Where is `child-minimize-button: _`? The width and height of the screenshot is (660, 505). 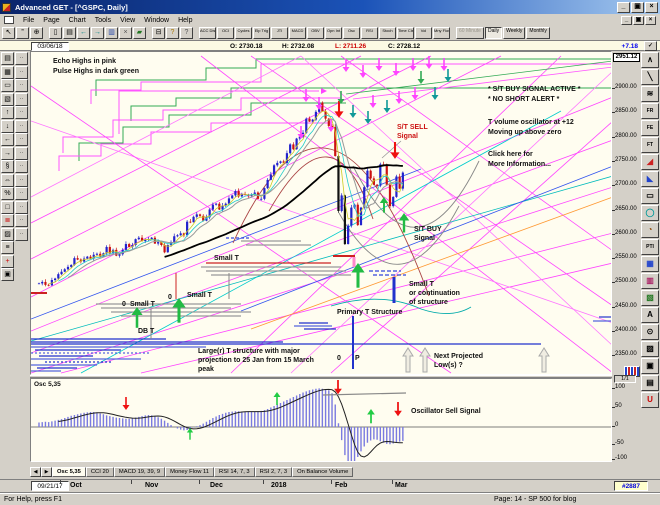 child-minimize-button: _ is located at coordinates (626, 20).